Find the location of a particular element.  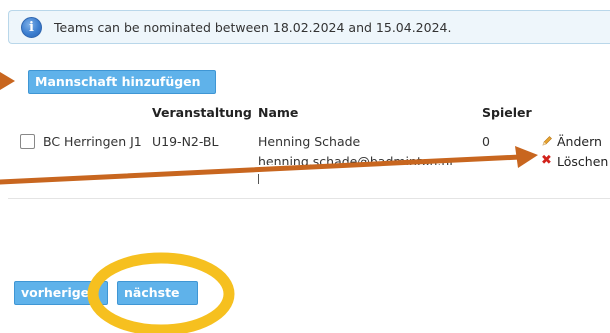

next-button: nächste is located at coordinates (157, 293).